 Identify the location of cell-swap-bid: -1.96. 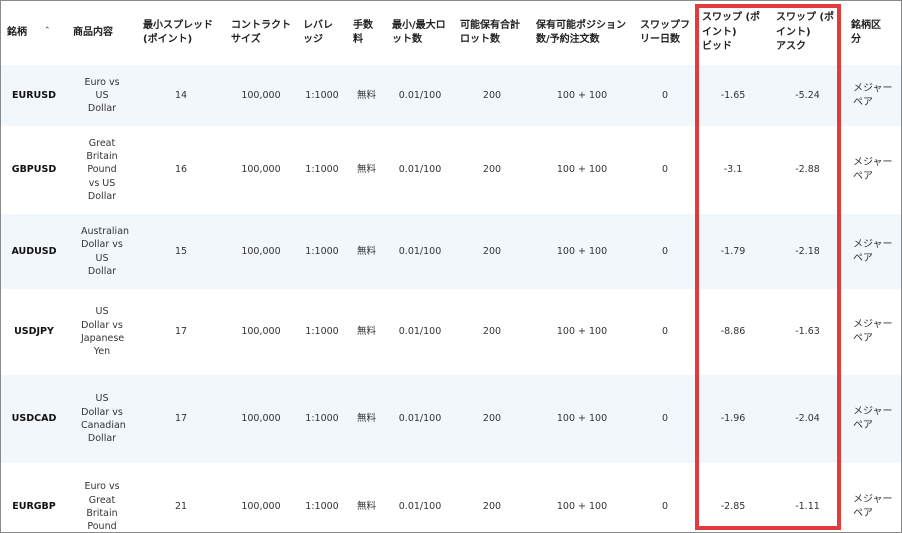
(733, 419).